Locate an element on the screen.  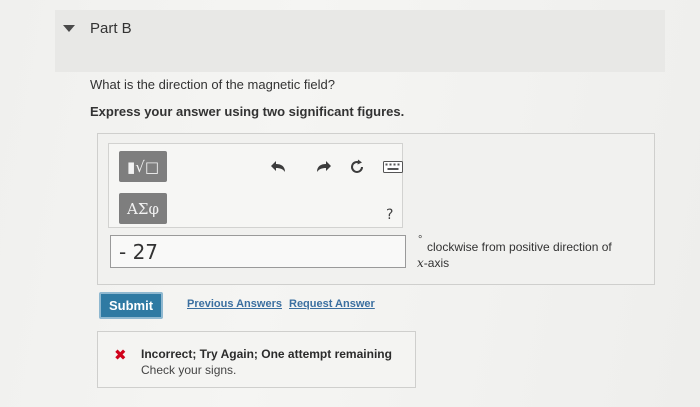
math-toolbar: ▮√□ ΑΣφ ? is located at coordinates (255, 185).